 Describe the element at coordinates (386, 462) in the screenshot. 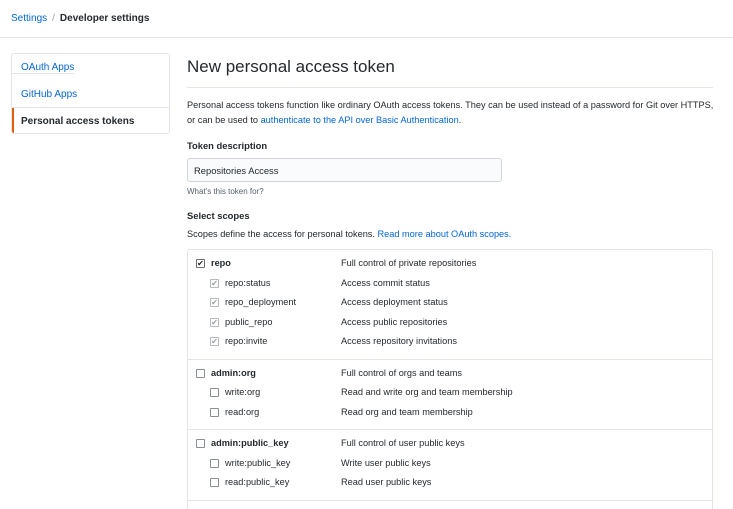

I see `scope-description: Write user public keys` at that location.